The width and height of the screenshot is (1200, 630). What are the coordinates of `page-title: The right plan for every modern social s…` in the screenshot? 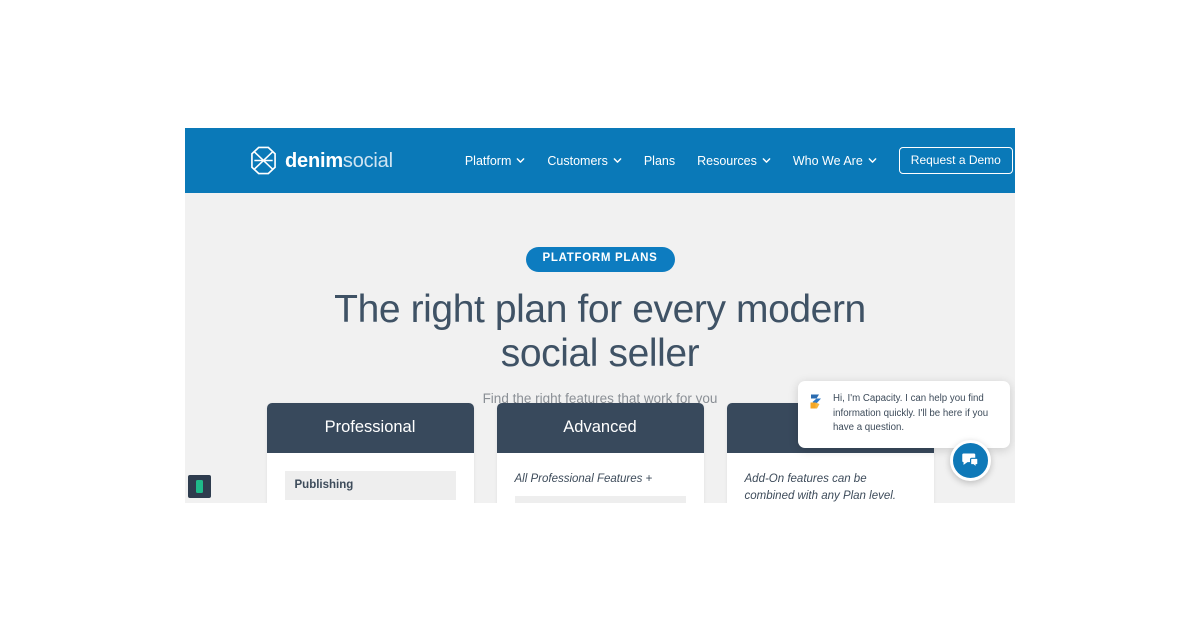 It's located at (600, 333).